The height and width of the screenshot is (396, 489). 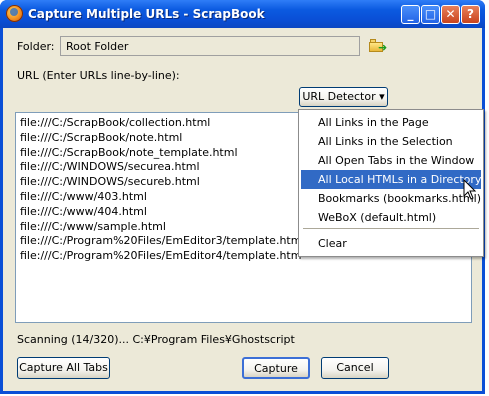 I want to click on menu-item-links-in-page: All Links in the Page, so click(x=391, y=122).